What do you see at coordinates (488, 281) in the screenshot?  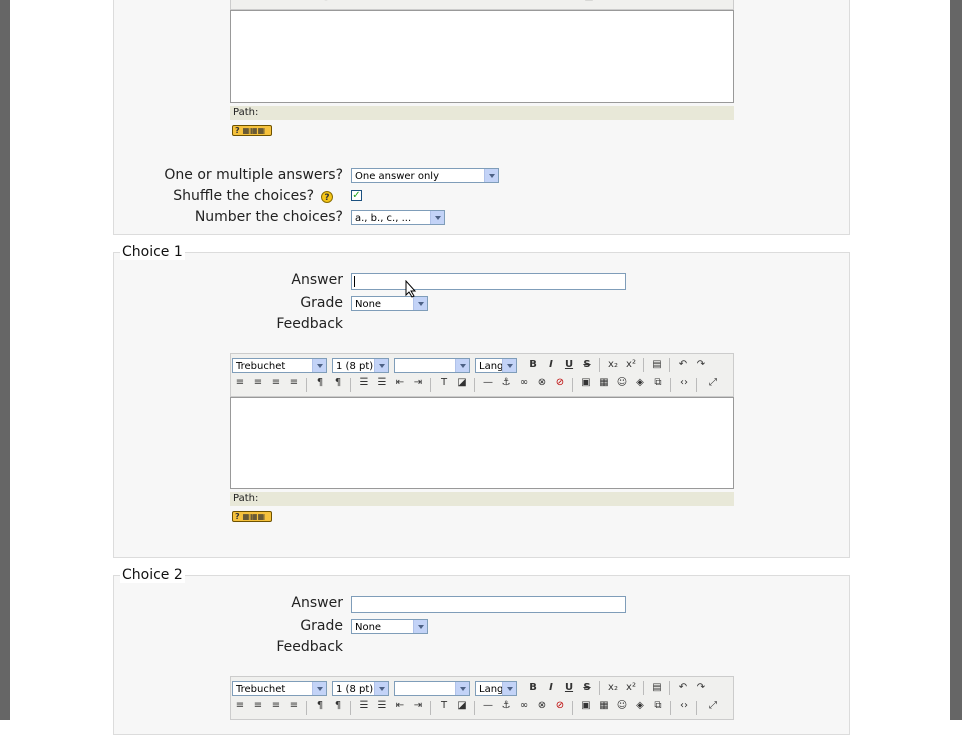 I see `choice-1-answer-input` at bounding box center [488, 281].